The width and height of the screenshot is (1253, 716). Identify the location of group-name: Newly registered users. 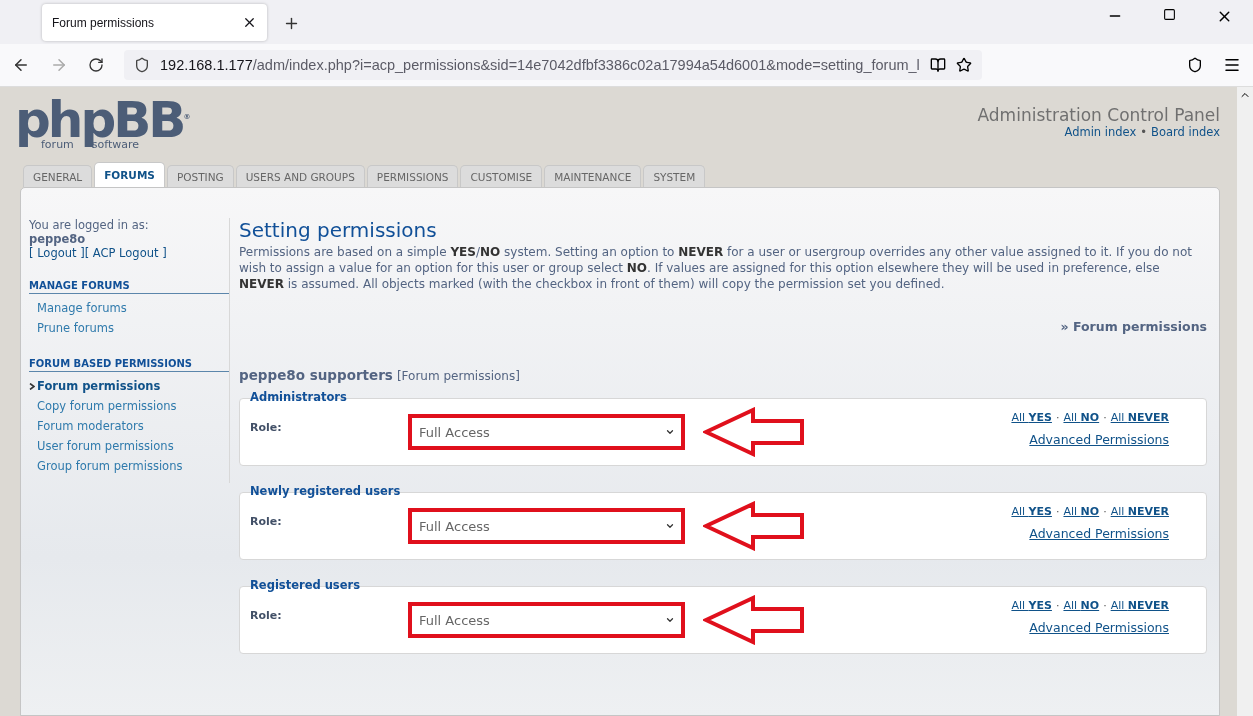
(326, 491).